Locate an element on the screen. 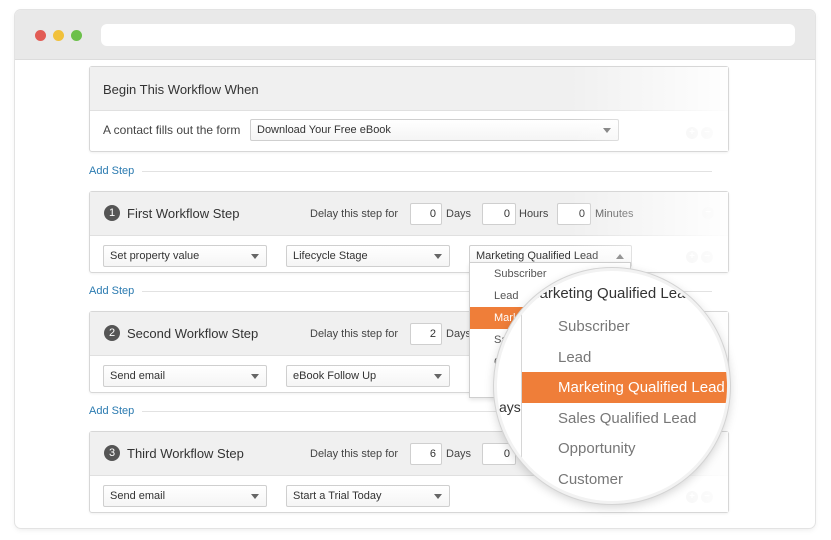 This screenshot has width=831, height=540. email-select: Start a Trial Today is located at coordinates (368, 496).